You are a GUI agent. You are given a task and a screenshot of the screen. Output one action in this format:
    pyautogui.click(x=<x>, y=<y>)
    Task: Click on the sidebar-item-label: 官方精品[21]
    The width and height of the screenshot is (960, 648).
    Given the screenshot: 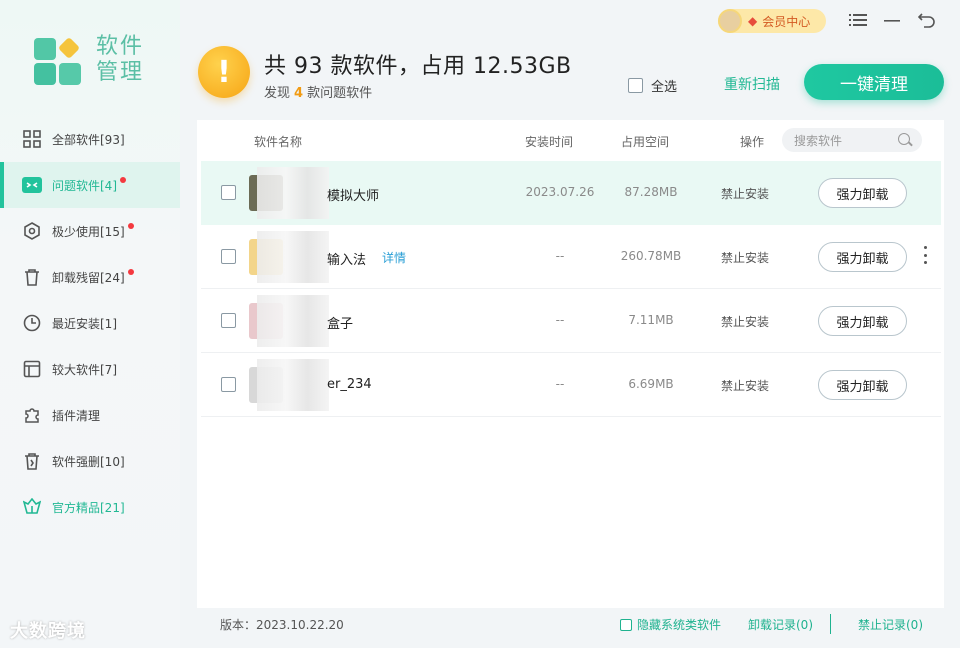 What is the action you would take?
    pyautogui.click(x=88, y=507)
    